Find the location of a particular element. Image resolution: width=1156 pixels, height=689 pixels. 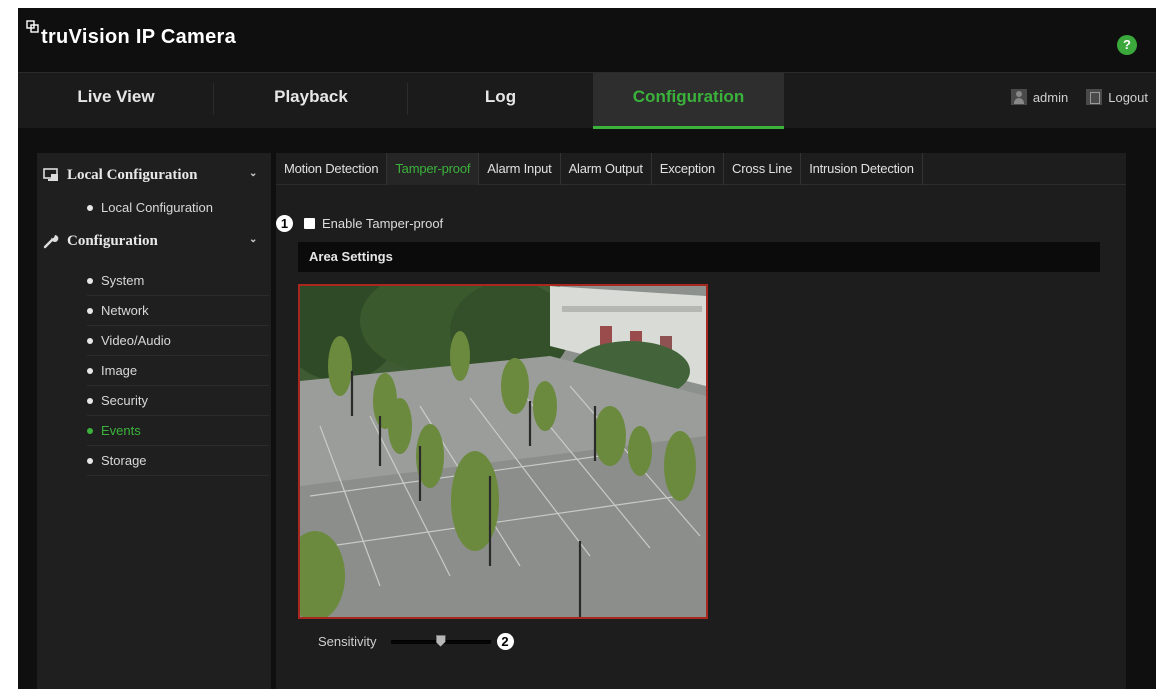

enable-tamper-proof-row: 1 Enable Tamper-proof is located at coordinates (359, 223).